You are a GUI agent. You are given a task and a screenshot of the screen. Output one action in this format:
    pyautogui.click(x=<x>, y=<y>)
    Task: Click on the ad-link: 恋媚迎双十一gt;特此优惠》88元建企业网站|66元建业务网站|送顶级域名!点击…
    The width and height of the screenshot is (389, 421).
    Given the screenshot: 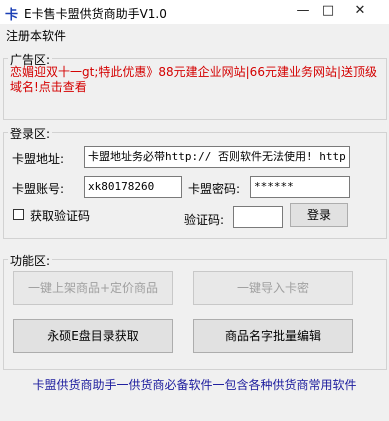 What is the action you would take?
    pyautogui.click(x=195, y=80)
    